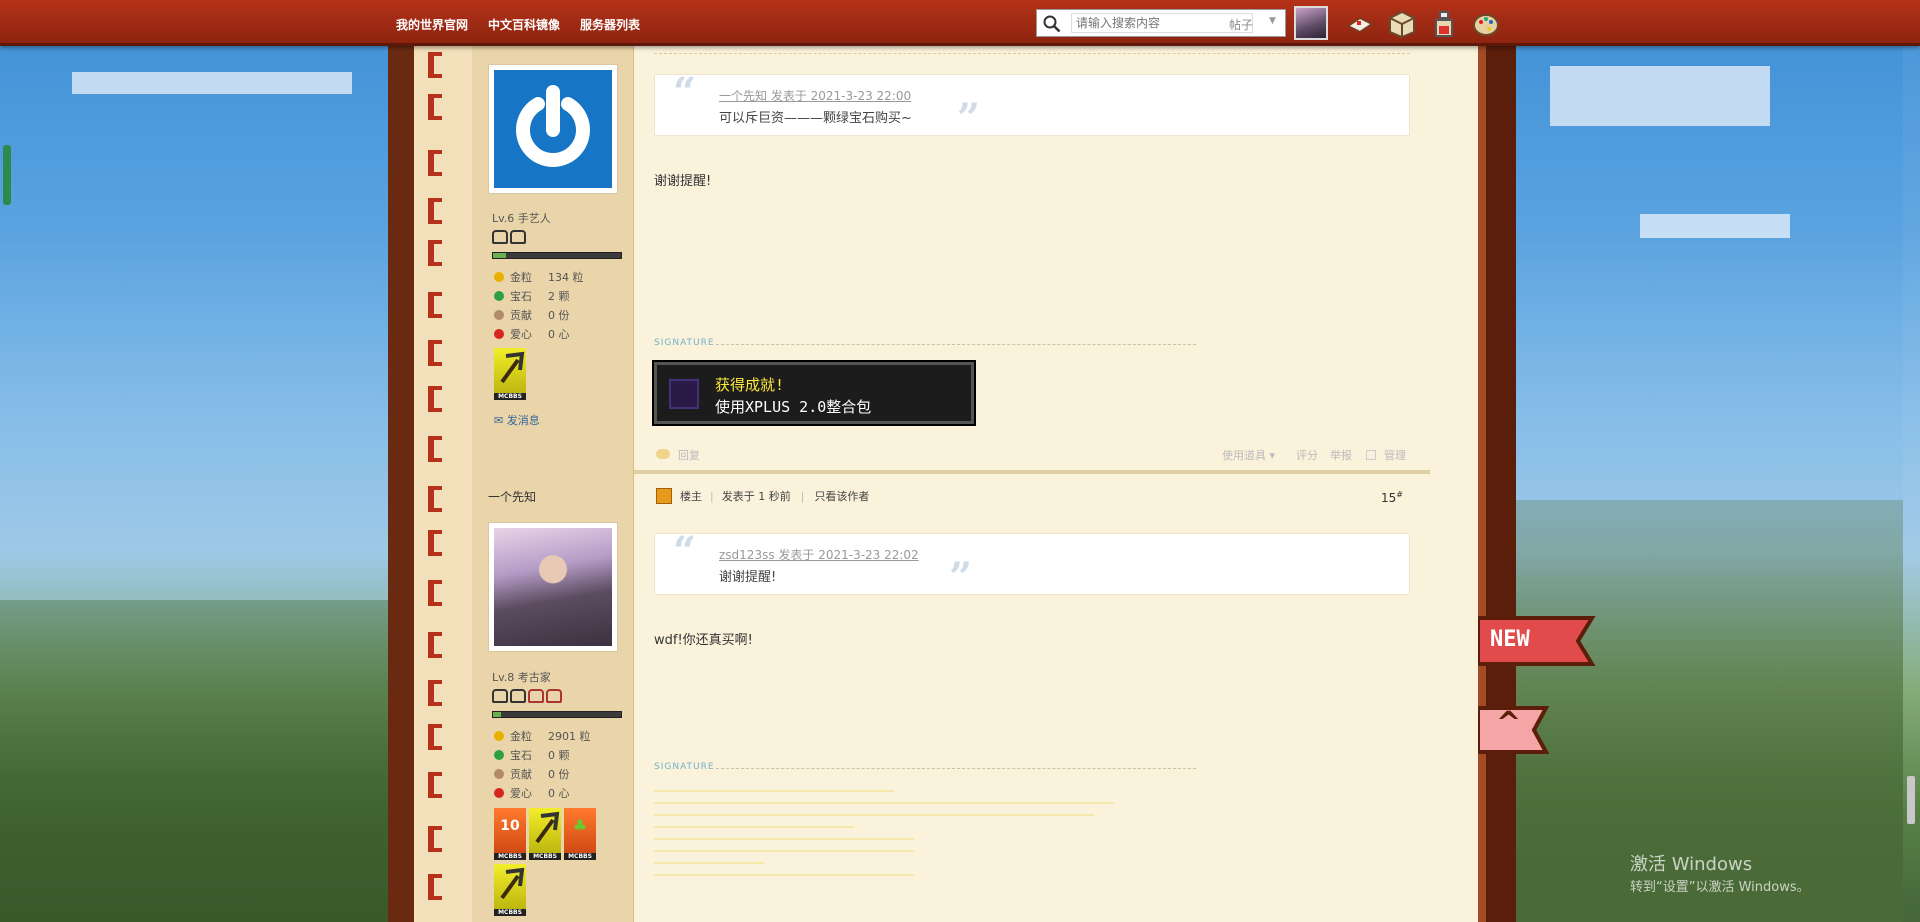 The image size is (1920, 922). I want to click on emerald-icon, so click(499, 755).